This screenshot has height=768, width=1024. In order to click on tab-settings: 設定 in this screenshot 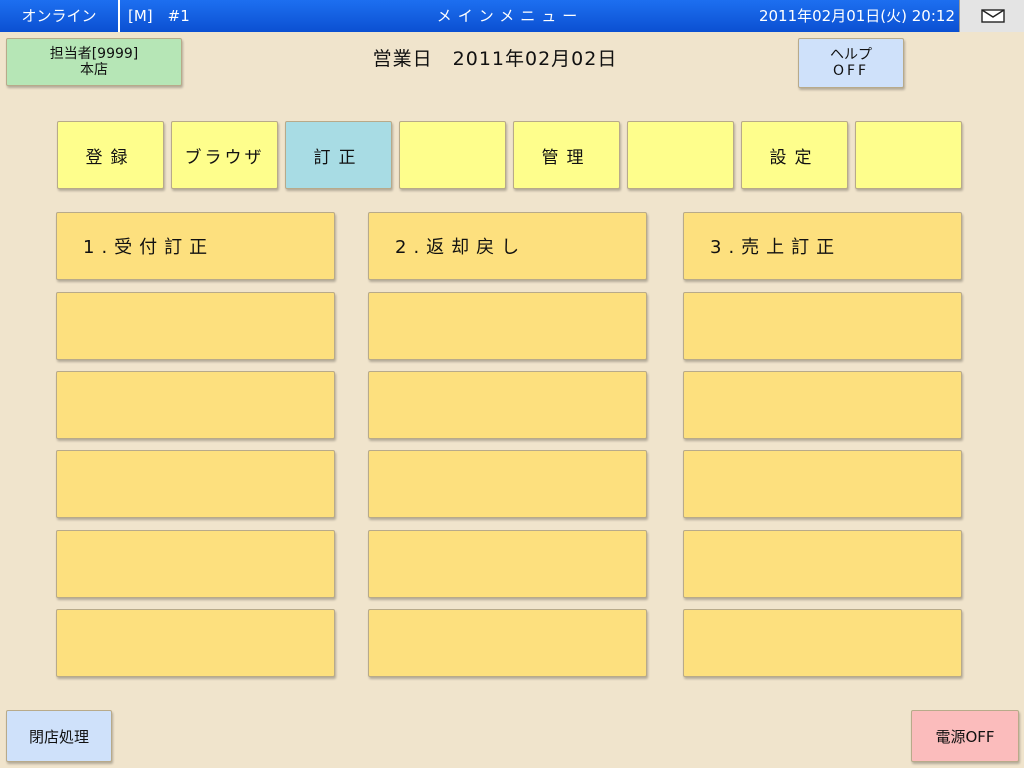, I will do `click(794, 155)`.